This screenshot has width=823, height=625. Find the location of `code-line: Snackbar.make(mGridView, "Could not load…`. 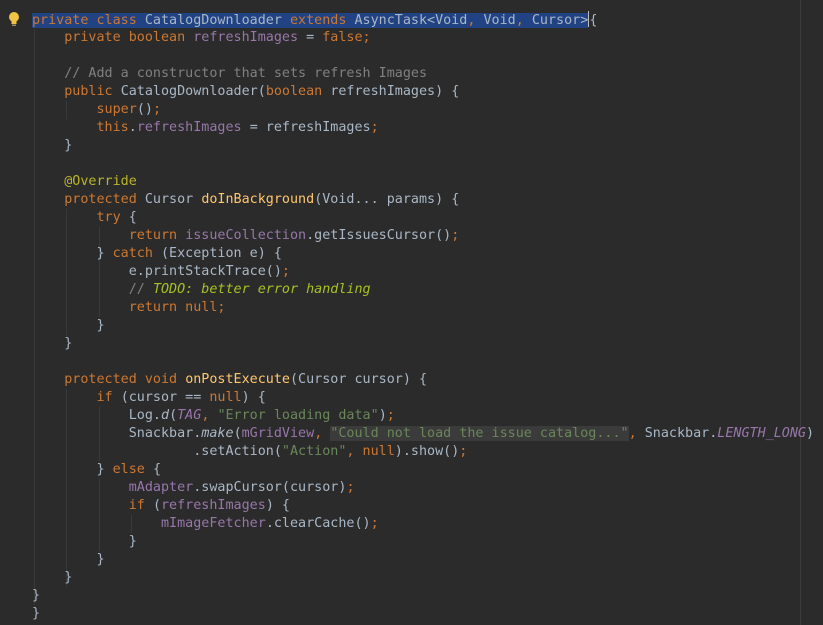

code-line: Snackbar.make(mGridView, "Could not load… is located at coordinates (423, 434).